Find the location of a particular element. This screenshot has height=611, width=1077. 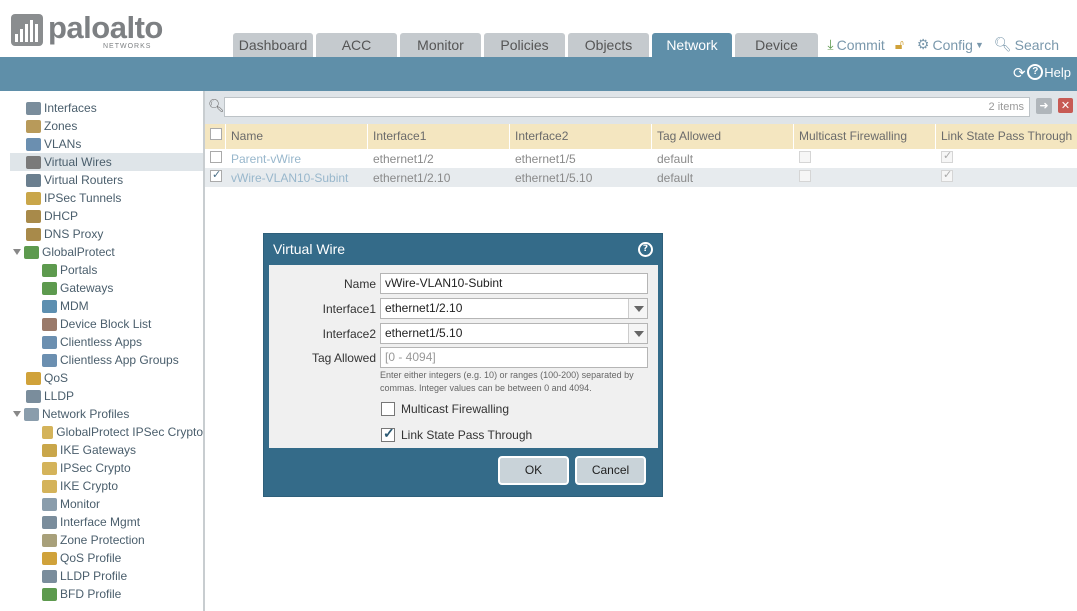

sidebar-item-vlans: VLANs is located at coordinates (106, 144).